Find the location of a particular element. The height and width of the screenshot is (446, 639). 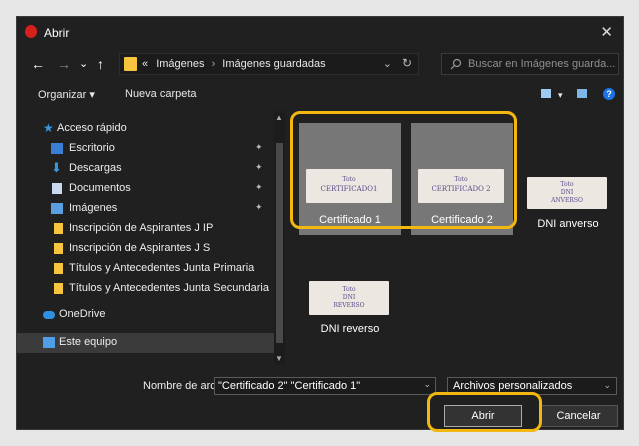

star-icon: ★ is located at coordinates (48, 128).